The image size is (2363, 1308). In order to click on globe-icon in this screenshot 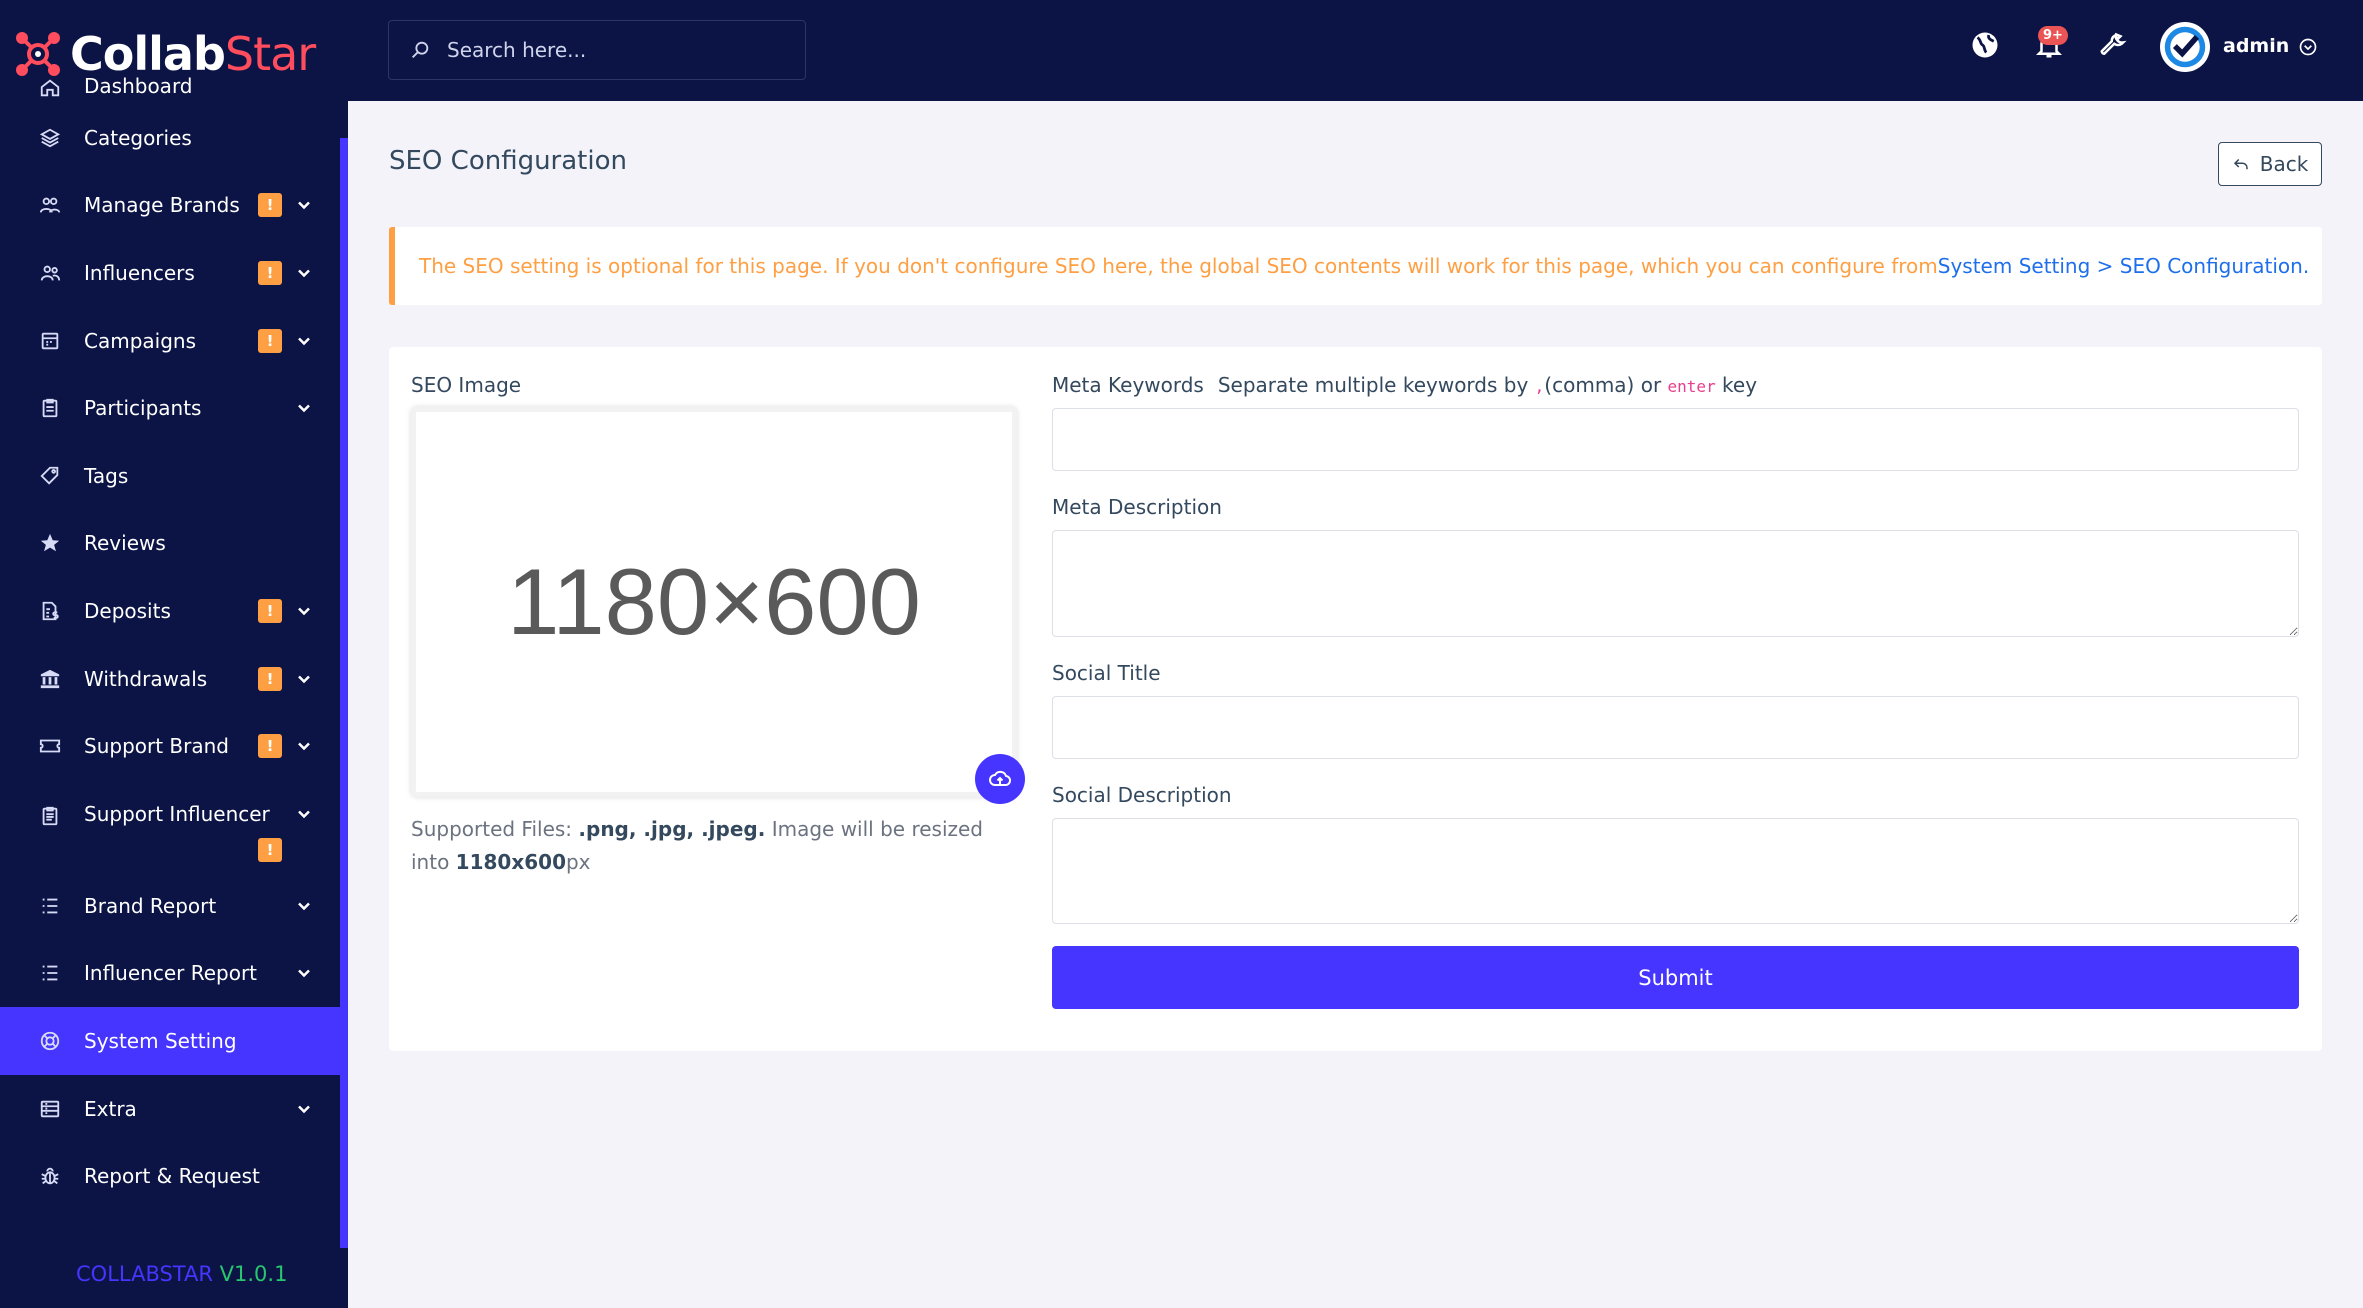, I will do `click(1985, 45)`.